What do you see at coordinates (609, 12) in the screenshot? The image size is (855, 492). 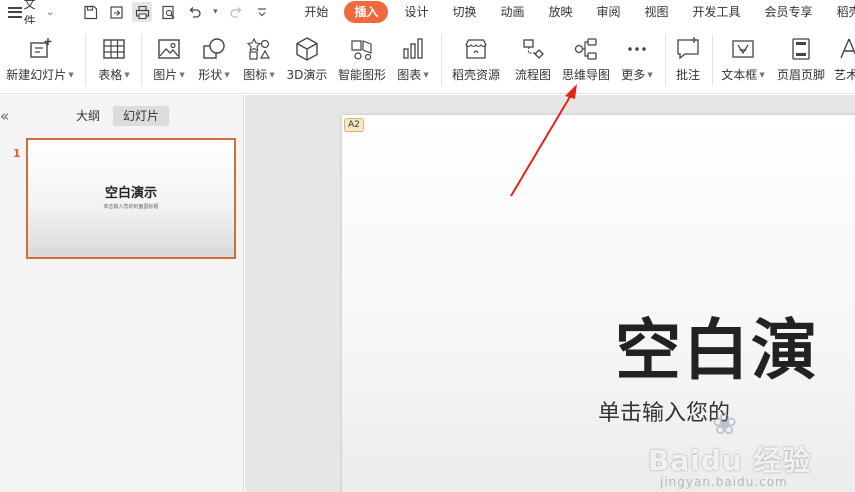 I see `tab-review: 审阅` at bounding box center [609, 12].